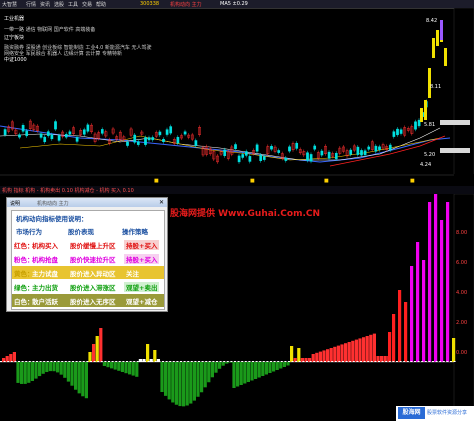 The width and height of the screenshot is (474, 421). I want to click on legend-price: 股价缓慢上升区, so click(93, 246).